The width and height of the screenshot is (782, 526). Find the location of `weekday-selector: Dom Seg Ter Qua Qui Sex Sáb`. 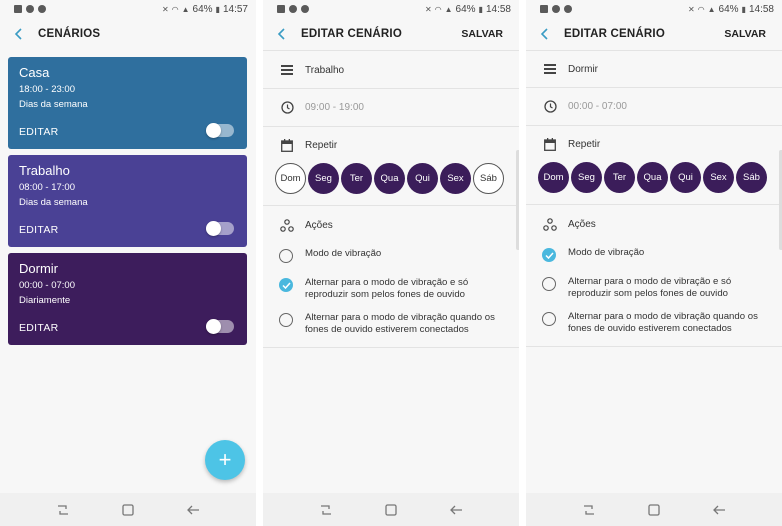

weekday-selector: Dom Seg Ter Qua Qui Sex Sáb is located at coordinates (393, 178).